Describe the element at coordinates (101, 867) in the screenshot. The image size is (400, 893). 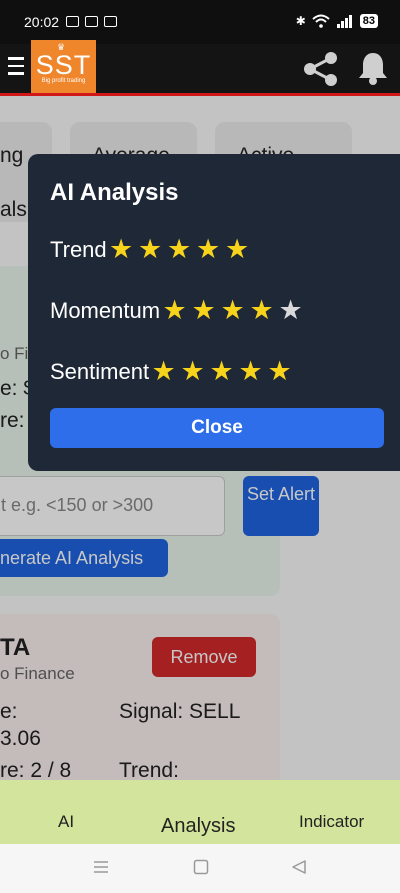
I see `recents-icon` at that location.